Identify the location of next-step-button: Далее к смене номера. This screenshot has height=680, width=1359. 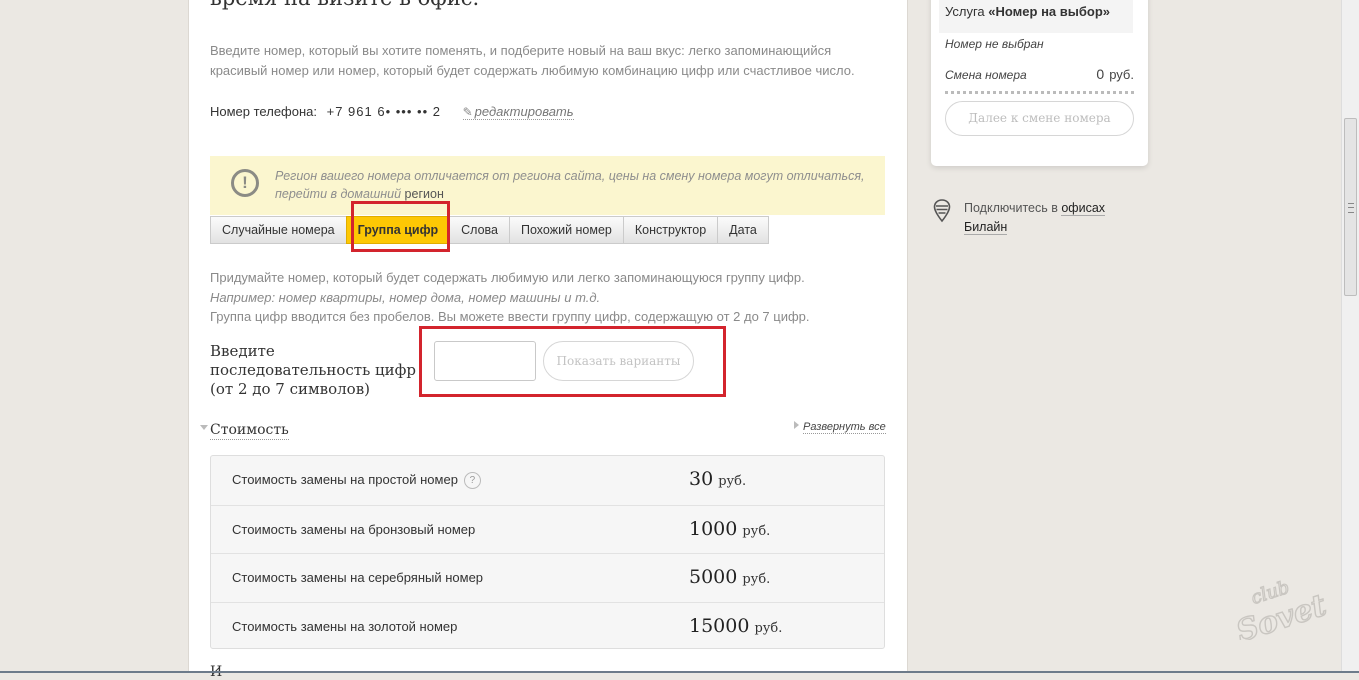
(1039, 118).